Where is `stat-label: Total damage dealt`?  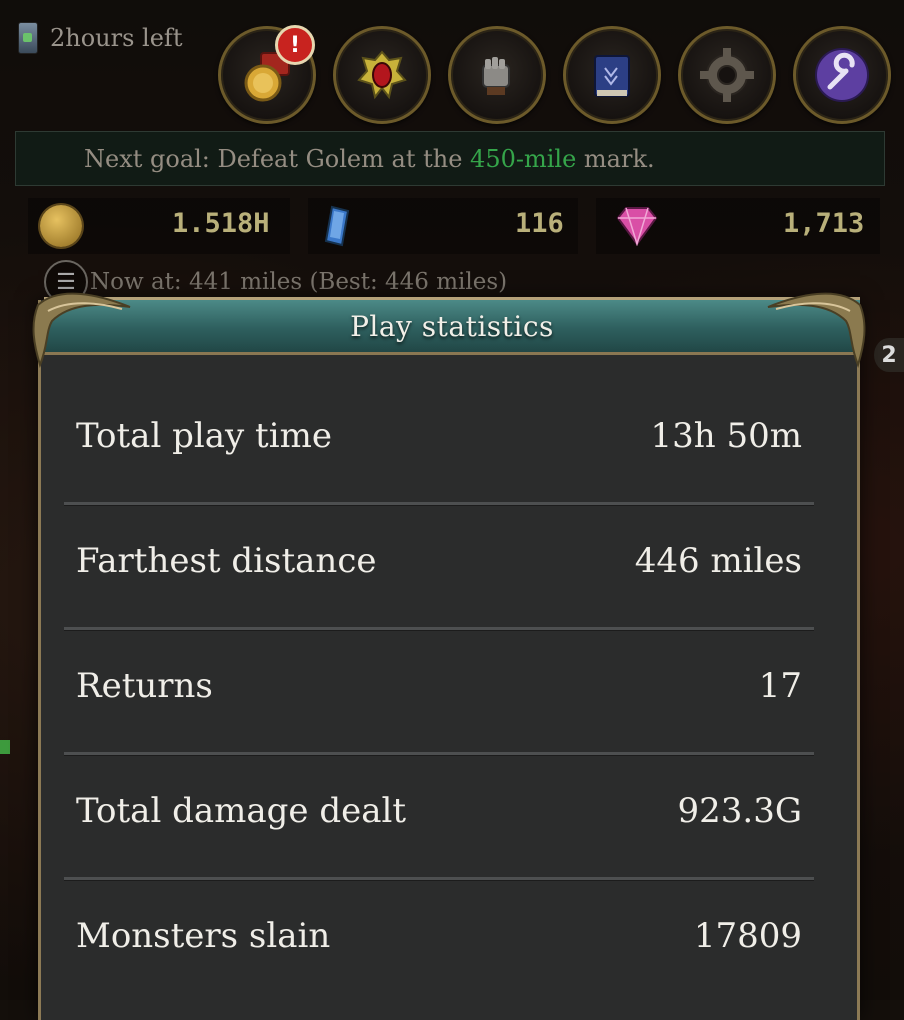 stat-label: Total damage dealt is located at coordinates (241, 811).